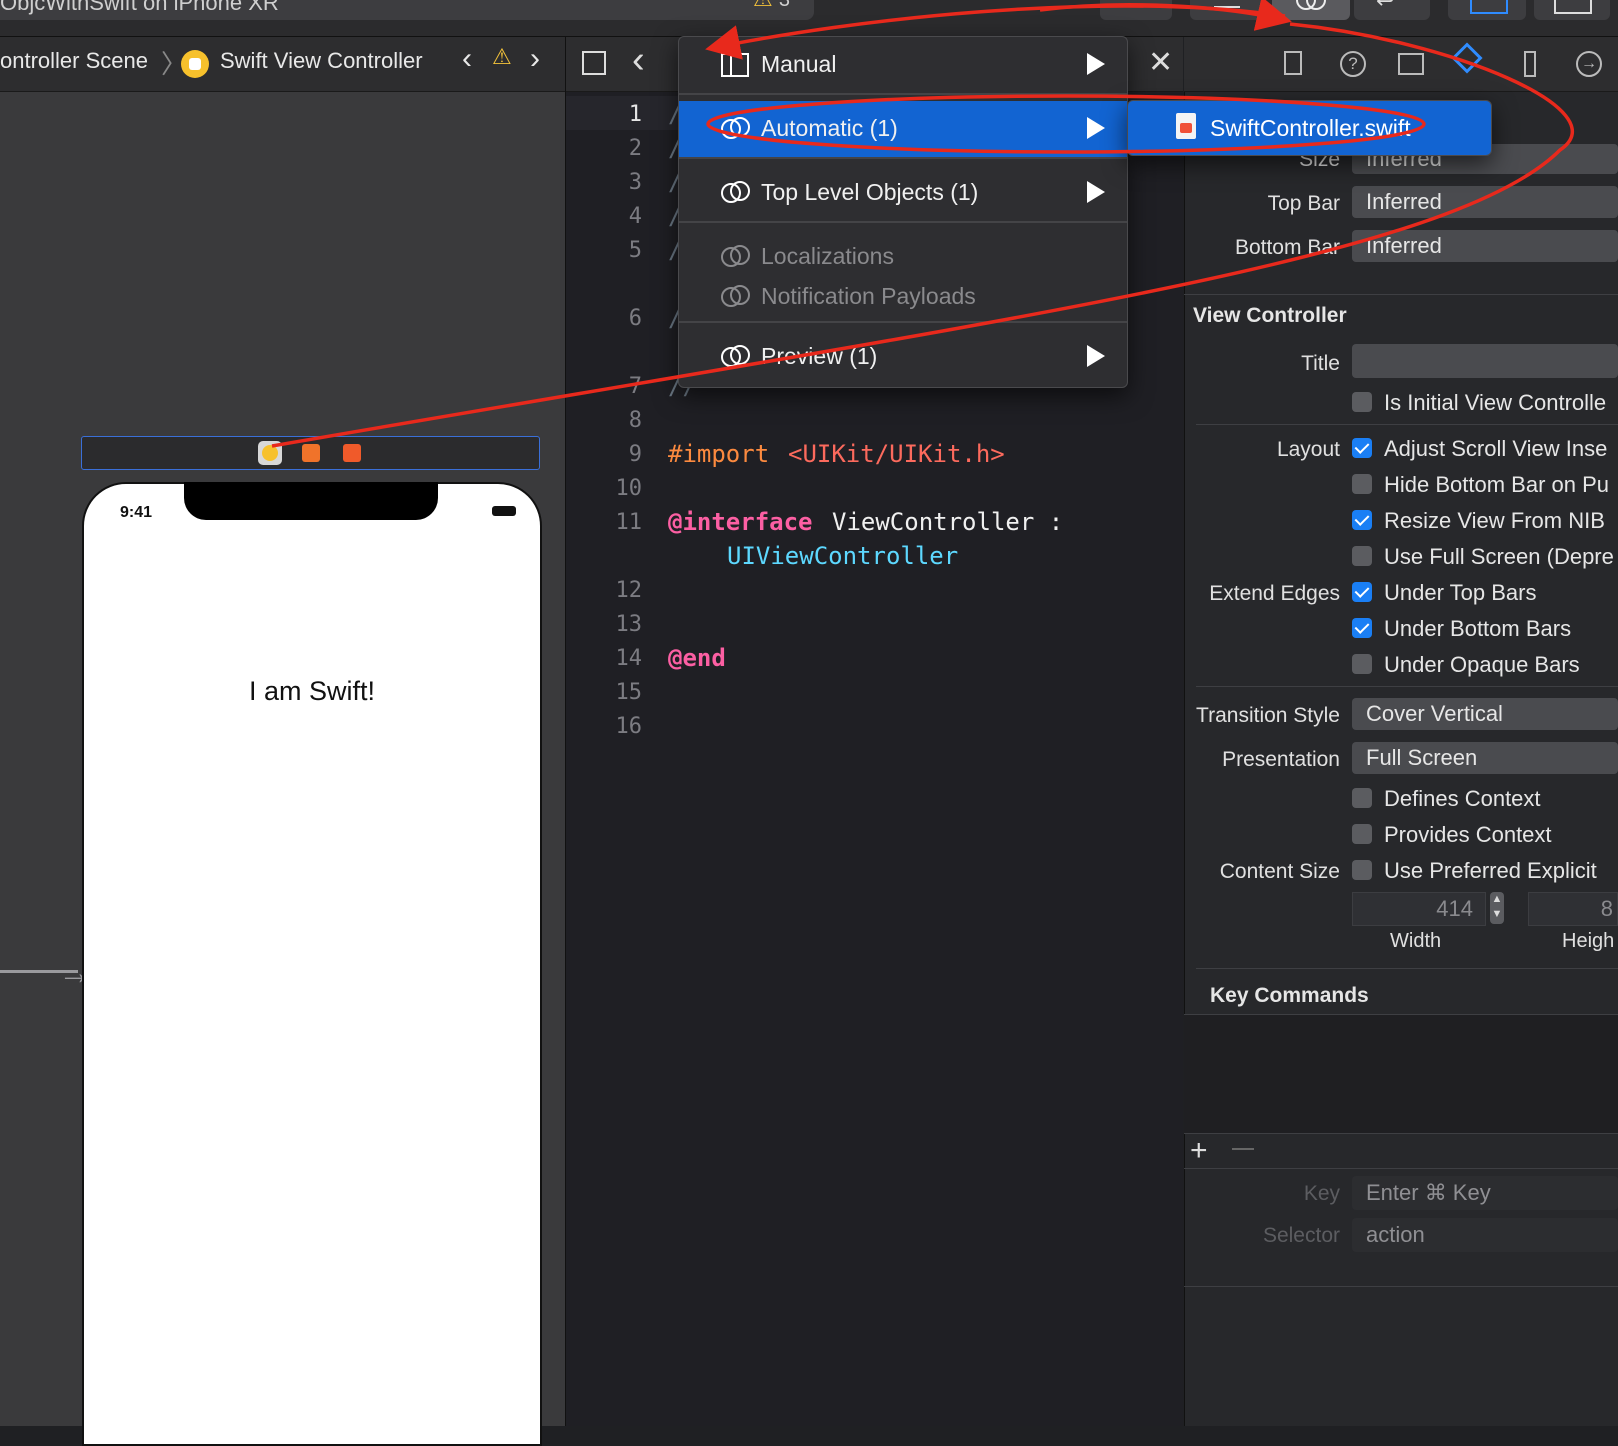 The height and width of the screenshot is (1446, 1618). What do you see at coordinates (903, 289) in the screenshot?
I see `menu-item-notification-payloads: Notification Payloads` at bounding box center [903, 289].